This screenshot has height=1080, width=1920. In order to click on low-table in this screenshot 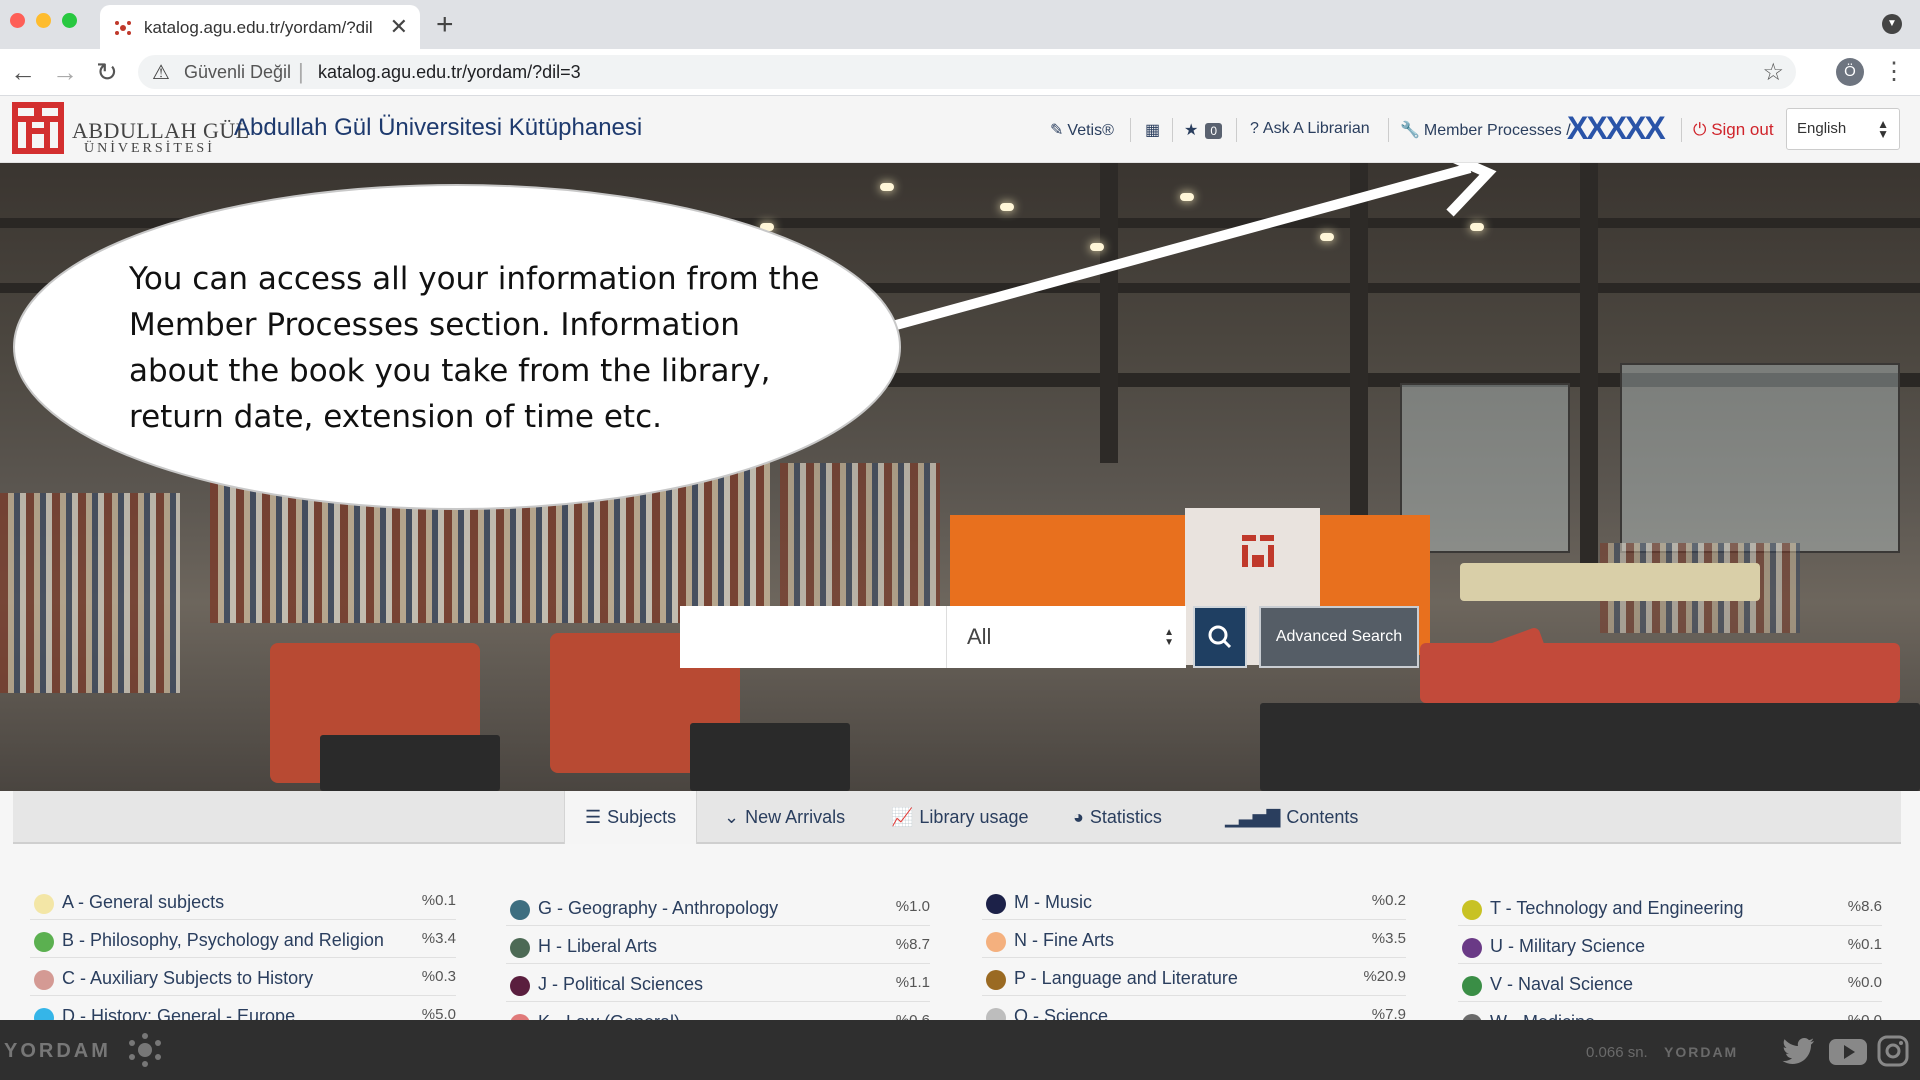, I will do `click(410, 763)`.